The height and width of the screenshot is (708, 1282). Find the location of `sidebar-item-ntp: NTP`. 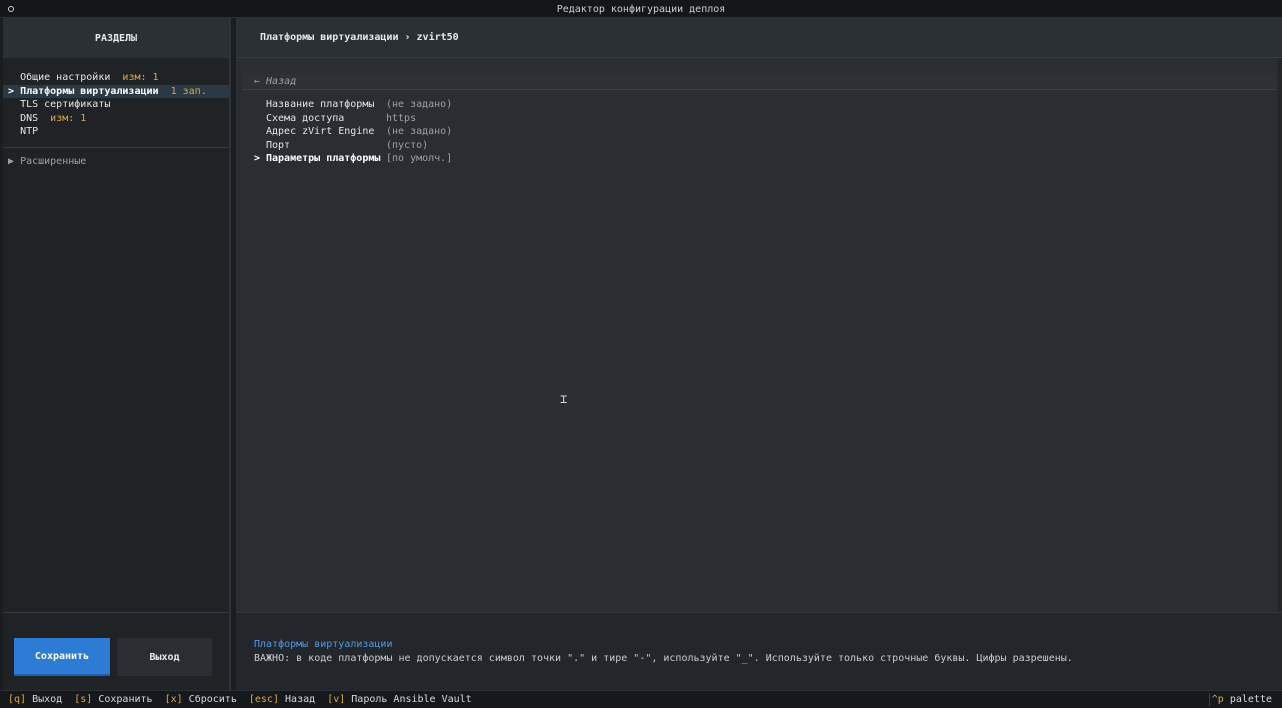

sidebar-item-ntp: NTP is located at coordinates (116, 132).